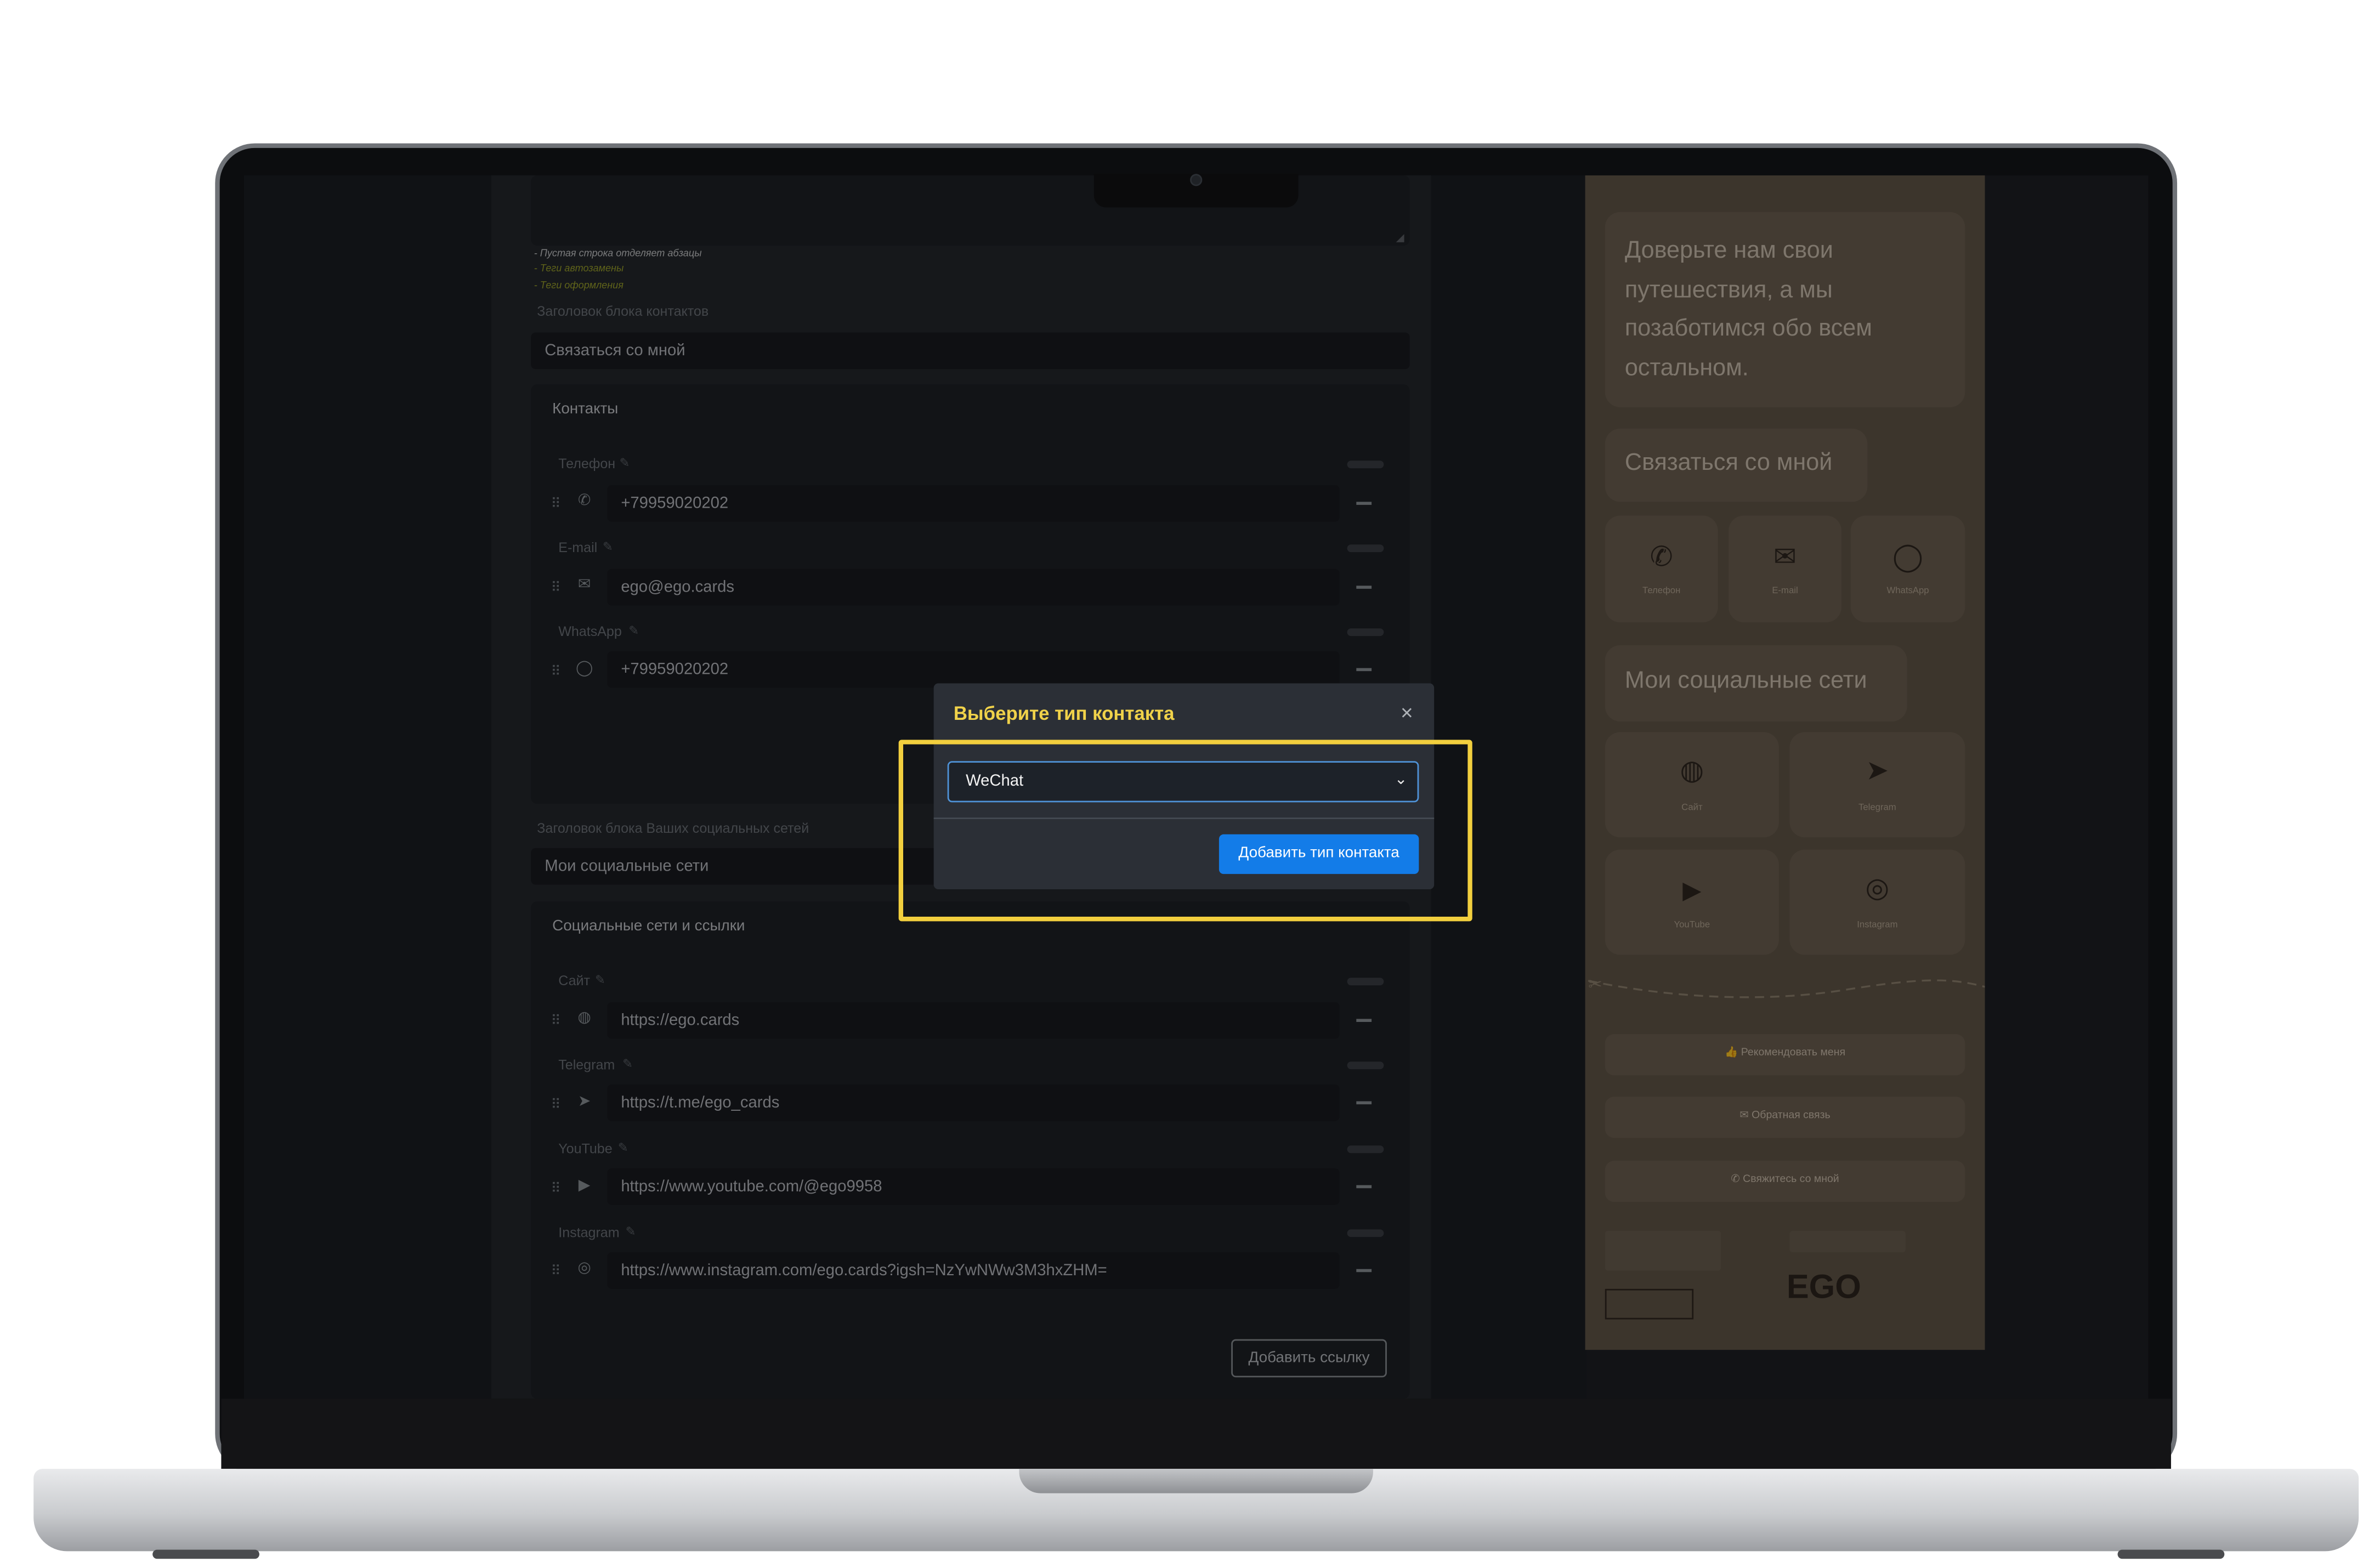 This screenshot has width=2380, height=1568. I want to click on modal-title: Выберите тип контакта, so click(1064, 714).